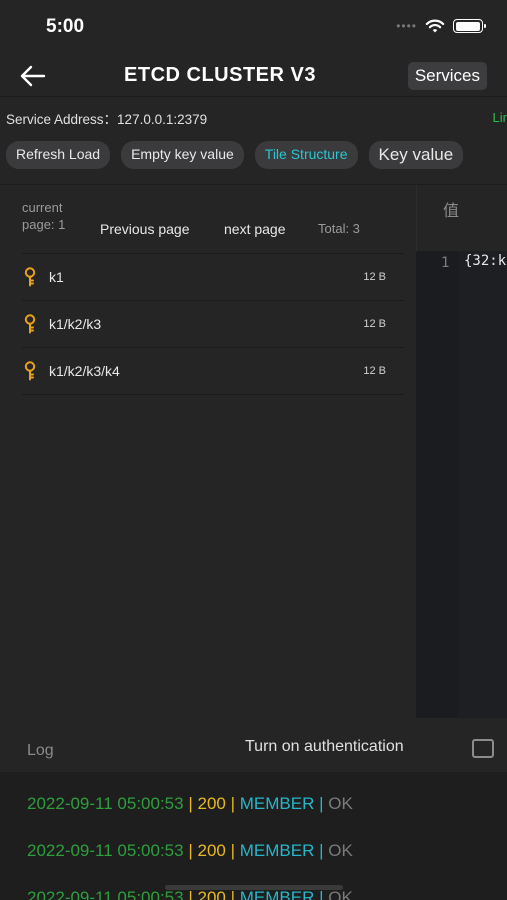 The height and width of the screenshot is (900, 507). What do you see at coordinates (255, 229) in the screenshot?
I see `next-page-button: next page` at bounding box center [255, 229].